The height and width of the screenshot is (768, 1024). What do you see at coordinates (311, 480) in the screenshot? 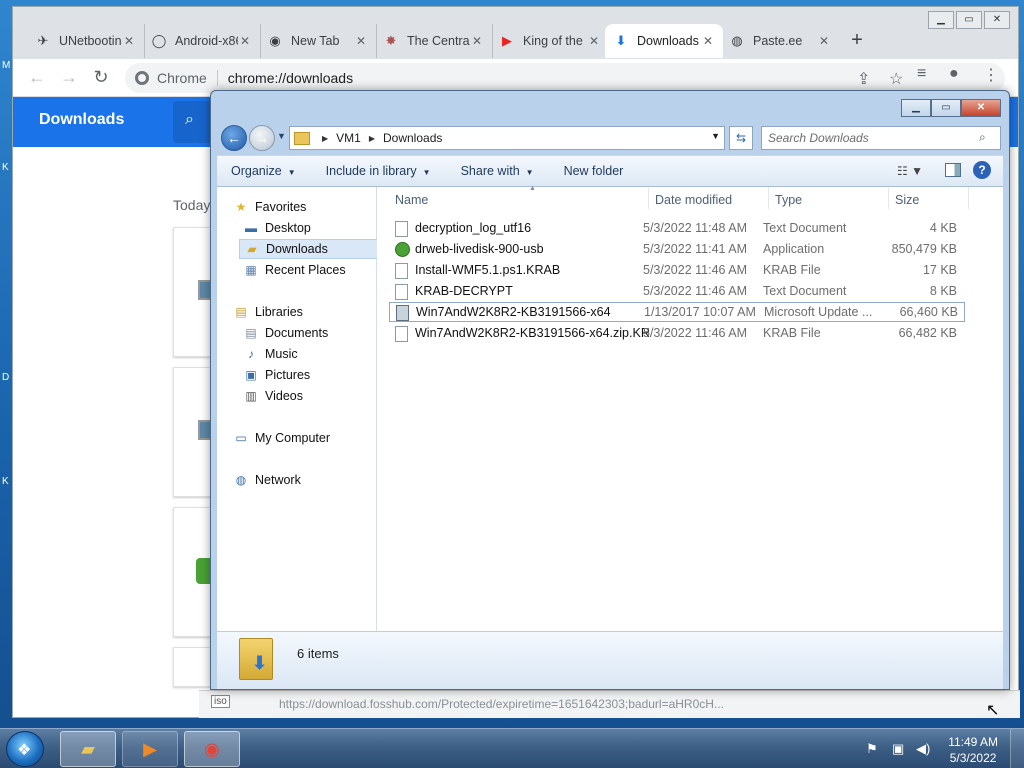
I see `nav-network: ◍ Network` at bounding box center [311, 480].